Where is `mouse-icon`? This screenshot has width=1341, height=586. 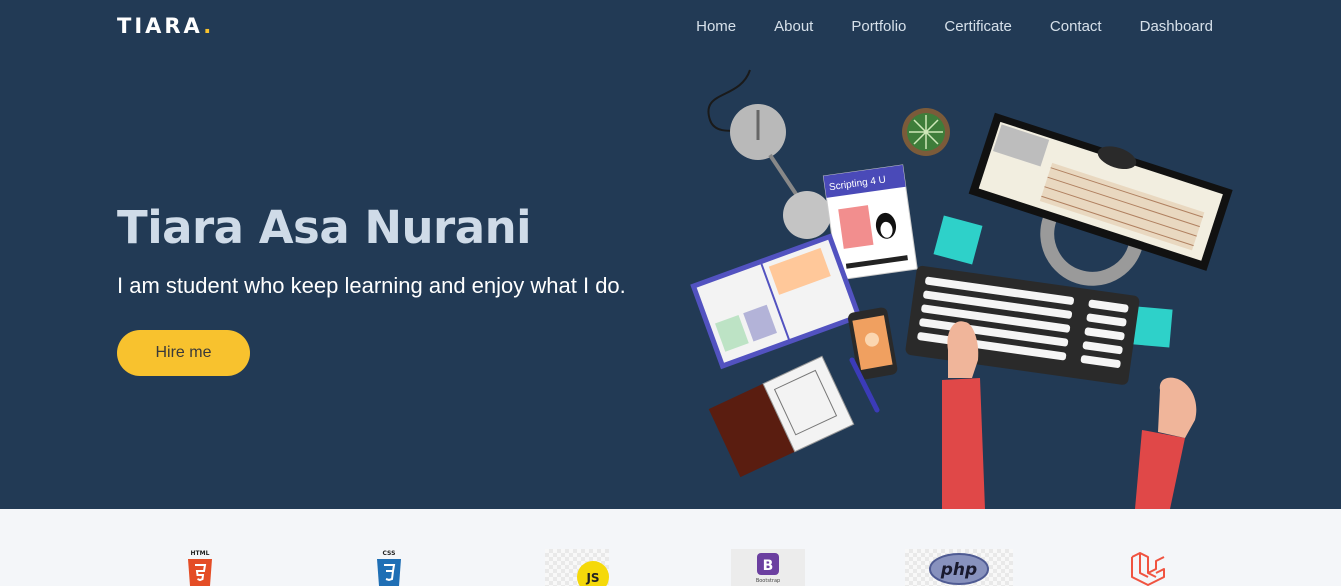 mouse-icon is located at coordinates (769, 154).